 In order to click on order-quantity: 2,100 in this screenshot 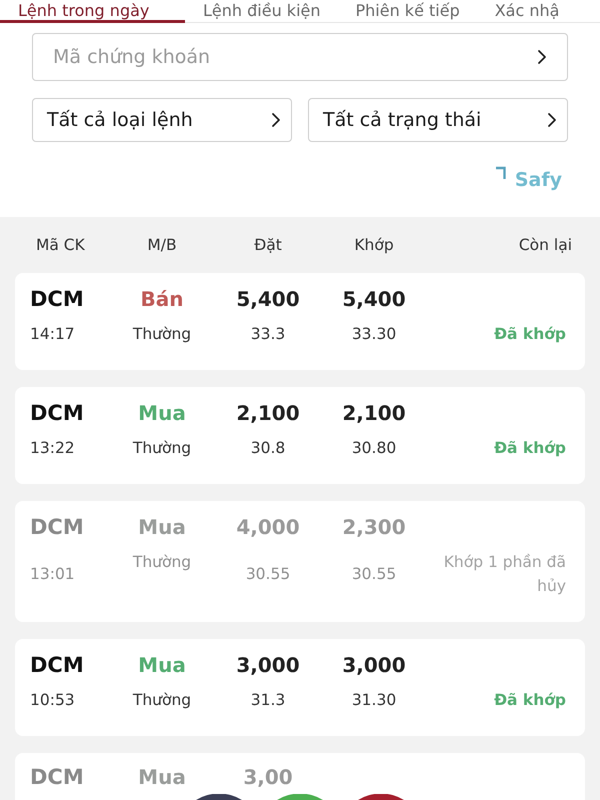, I will do `click(268, 413)`.